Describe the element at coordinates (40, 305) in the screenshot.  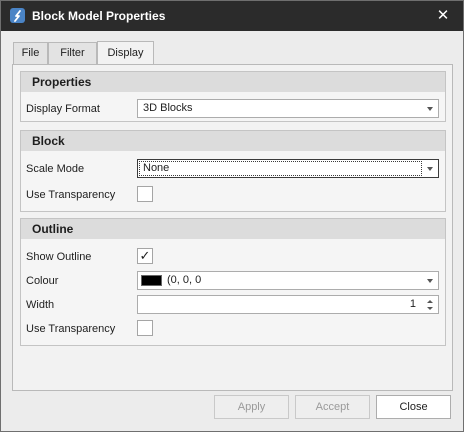
I see `width-label: Width` at that location.